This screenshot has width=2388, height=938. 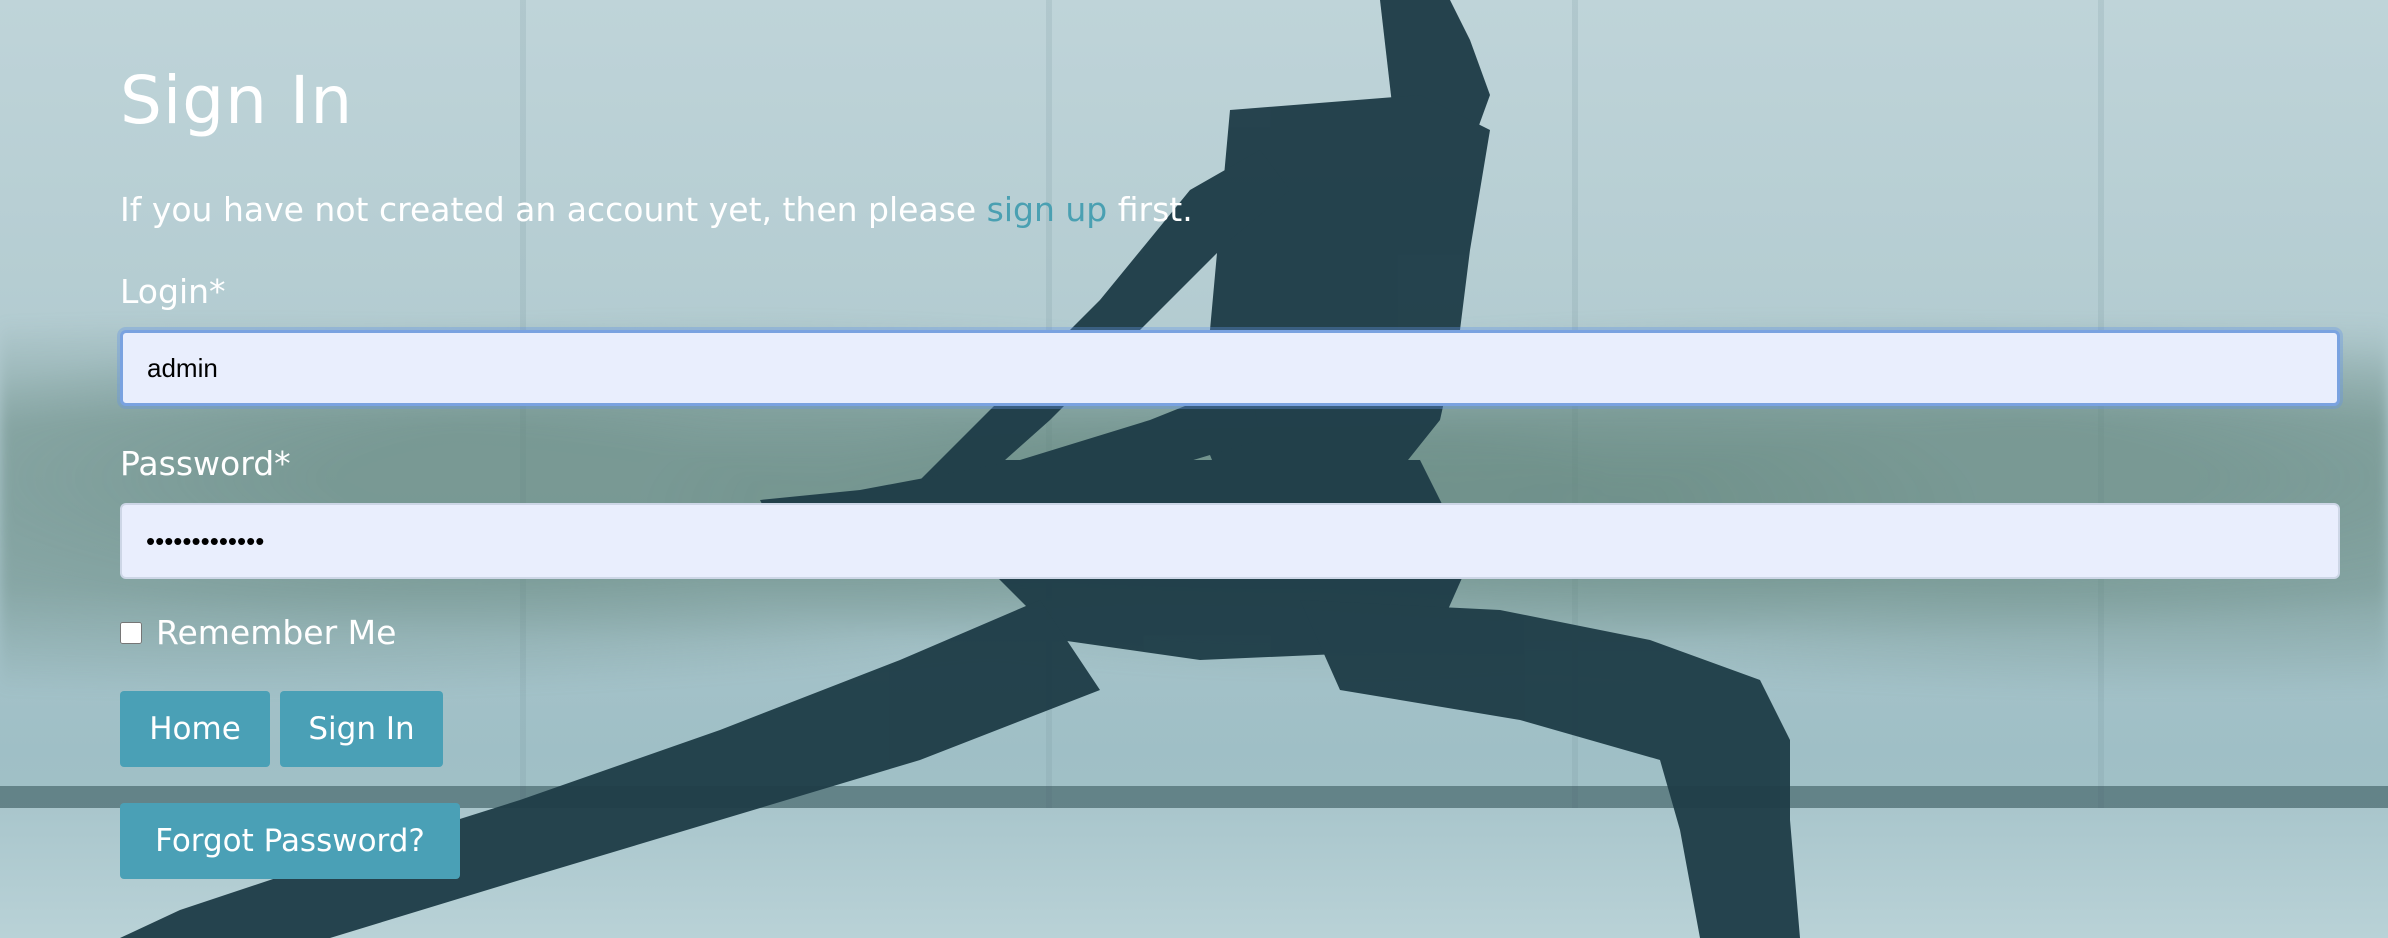 I want to click on login-label: Login*, so click(x=173, y=291).